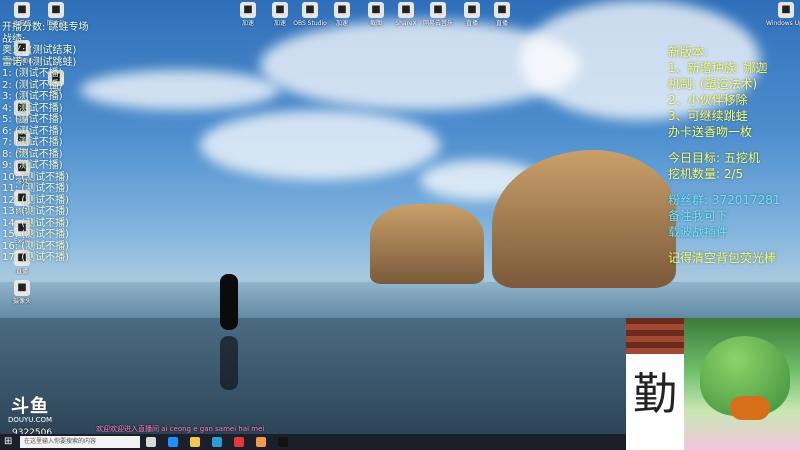 Image resolution: width=800 pixels, height=450 pixels. What do you see at coordinates (151, 442) in the screenshot?
I see `task-view-icon` at bounding box center [151, 442].